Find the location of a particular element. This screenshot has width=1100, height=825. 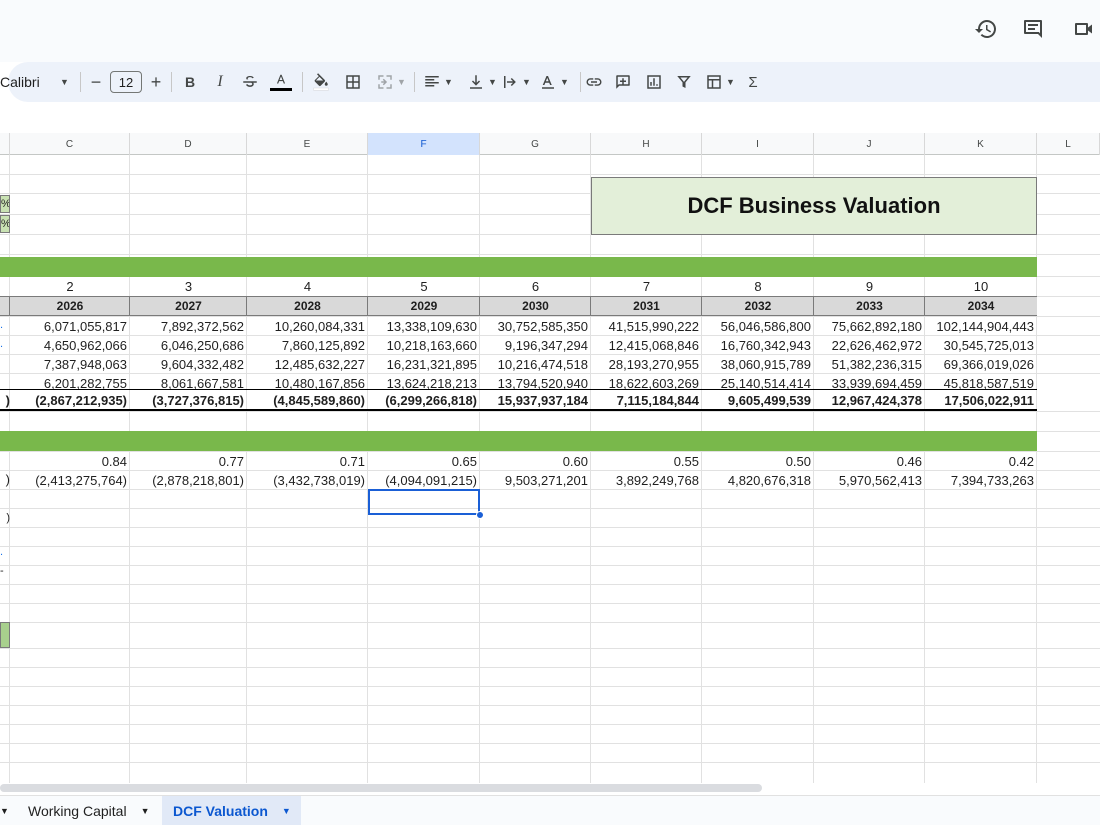

data-cell: 16,760,342,943 is located at coordinates (758, 345).